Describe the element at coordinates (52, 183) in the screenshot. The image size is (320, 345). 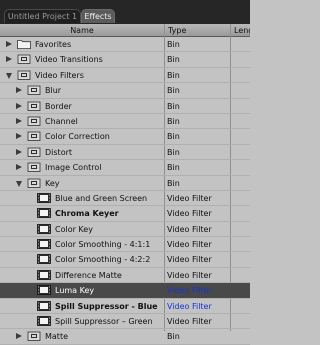
I see `row-name: Key` at that location.